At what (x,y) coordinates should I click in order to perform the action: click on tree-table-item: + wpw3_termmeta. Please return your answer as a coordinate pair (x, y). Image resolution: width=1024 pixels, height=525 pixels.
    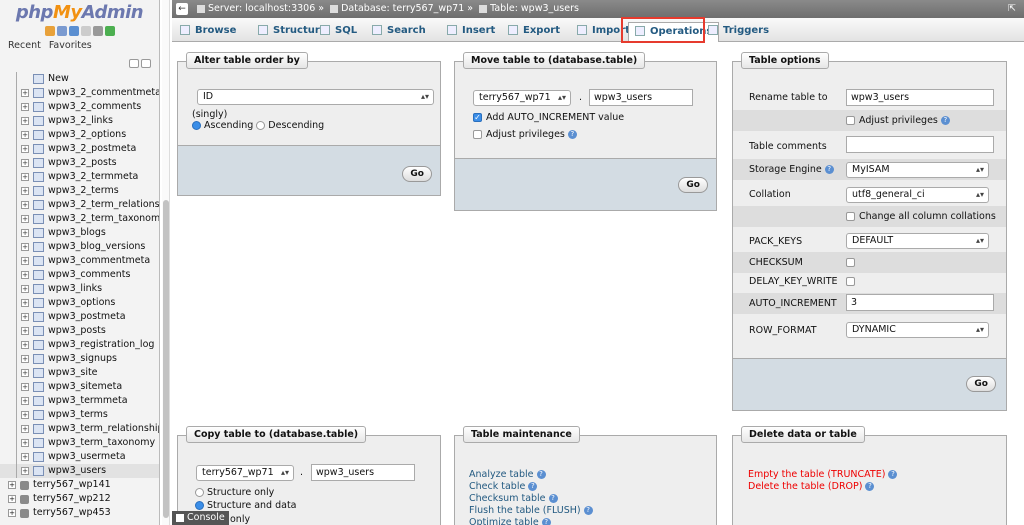
    Looking at the image, I should click on (79, 401).